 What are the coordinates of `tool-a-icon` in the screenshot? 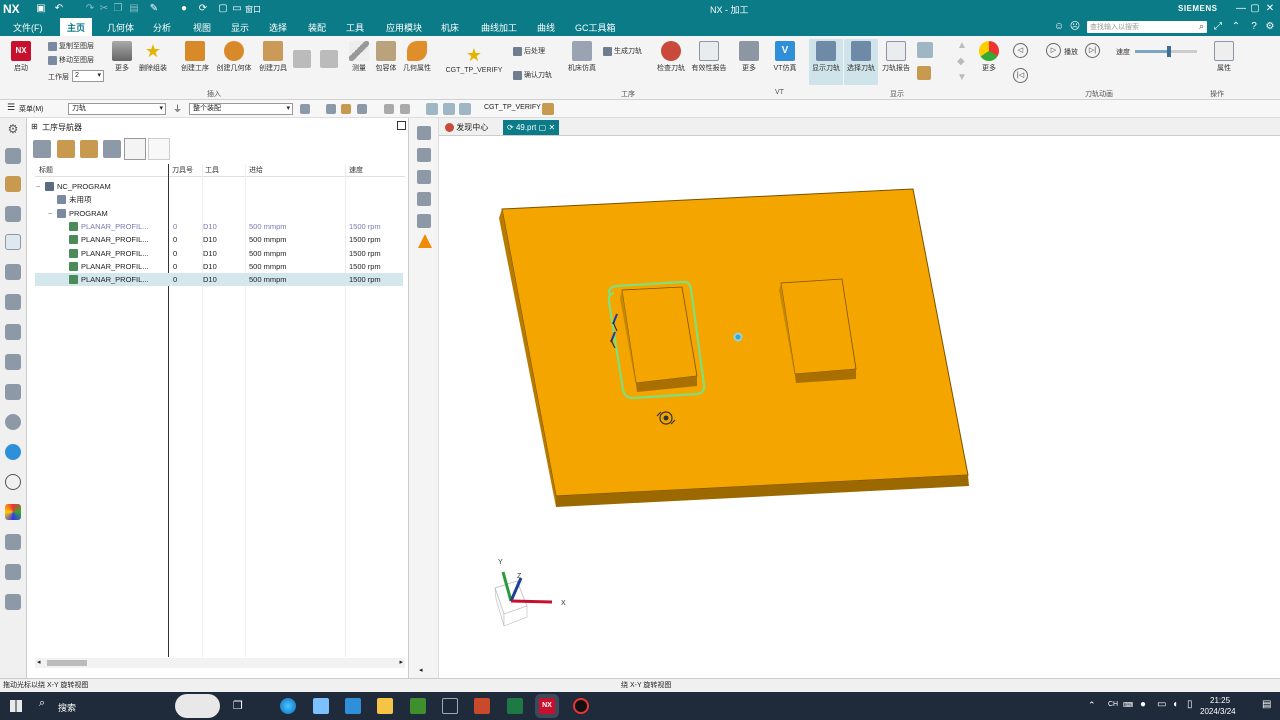 It's located at (424, 133).